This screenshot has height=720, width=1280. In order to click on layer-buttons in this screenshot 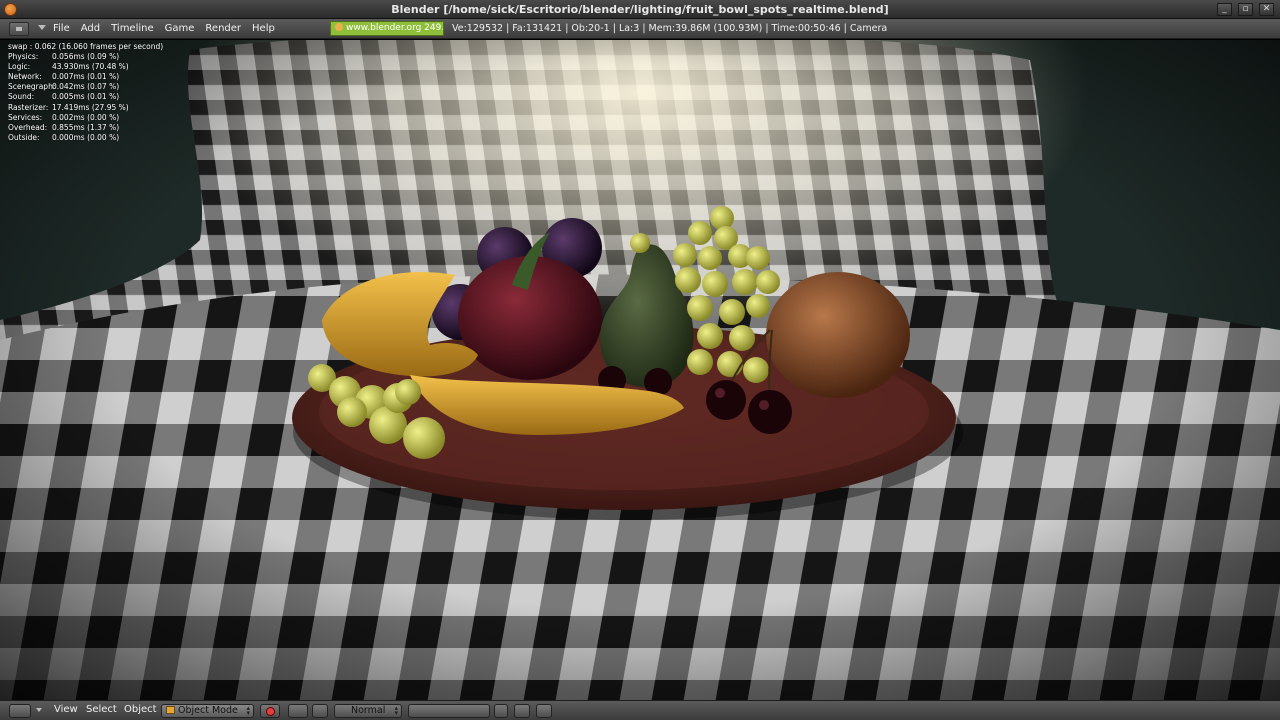, I will do `click(449, 711)`.